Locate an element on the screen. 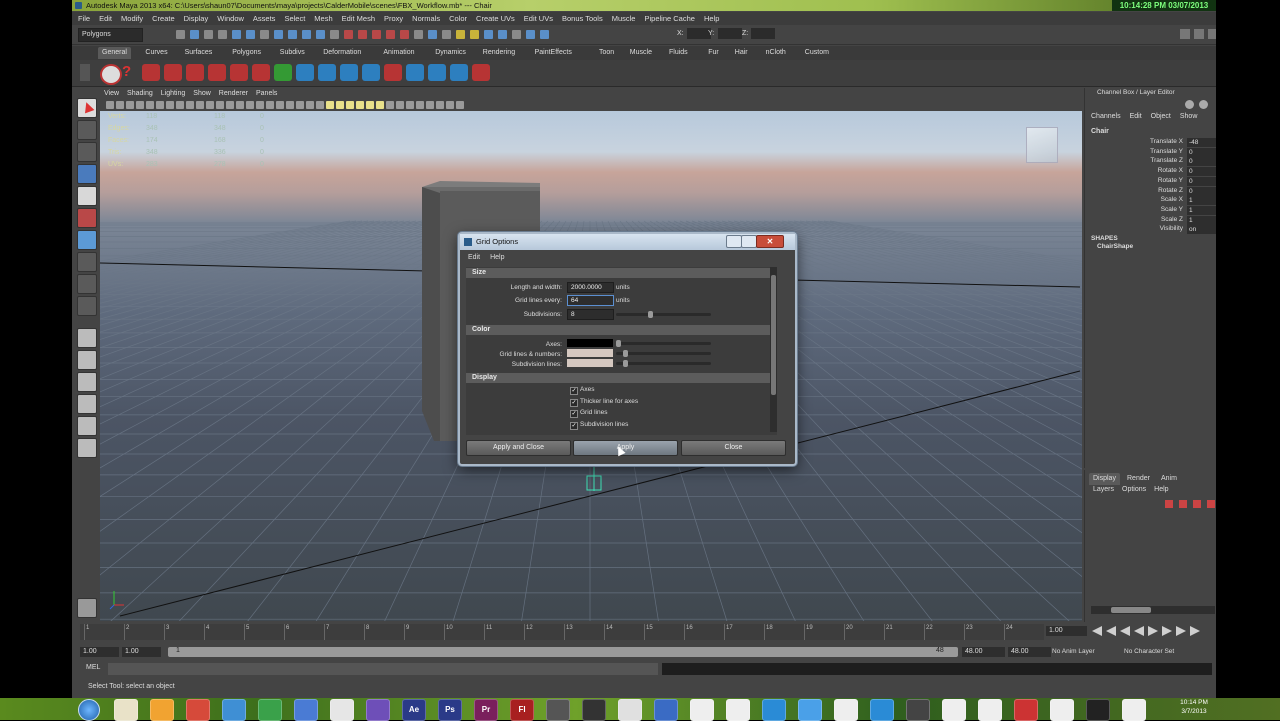 The height and width of the screenshot is (721, 1280). anim-end-field: 48.00 is located at coordinates (1029, 652).